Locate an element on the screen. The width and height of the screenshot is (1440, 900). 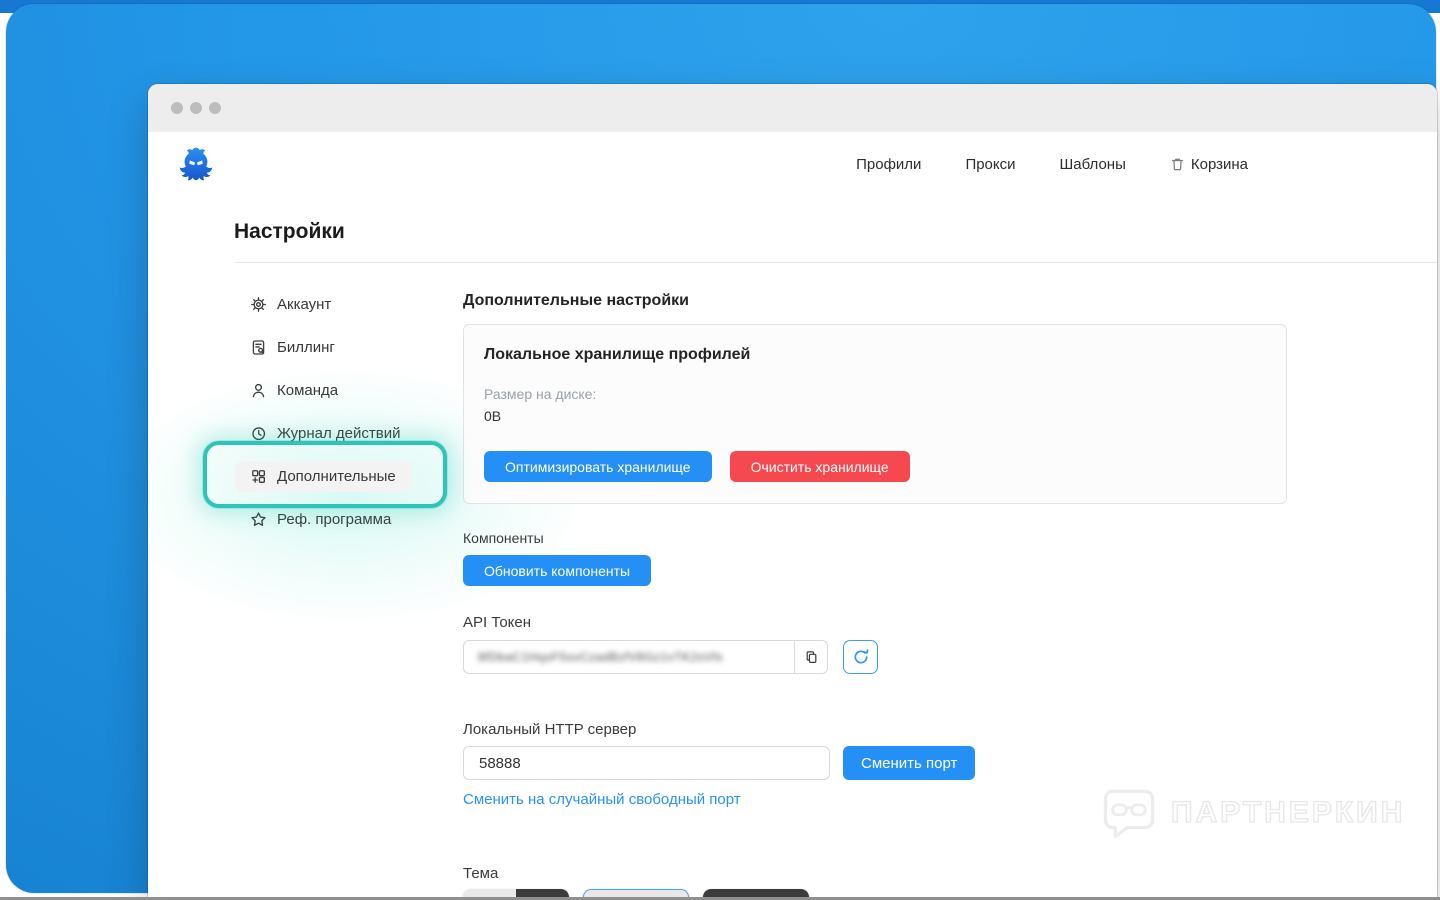
window-titlebar is located at coordinates (792, 108).